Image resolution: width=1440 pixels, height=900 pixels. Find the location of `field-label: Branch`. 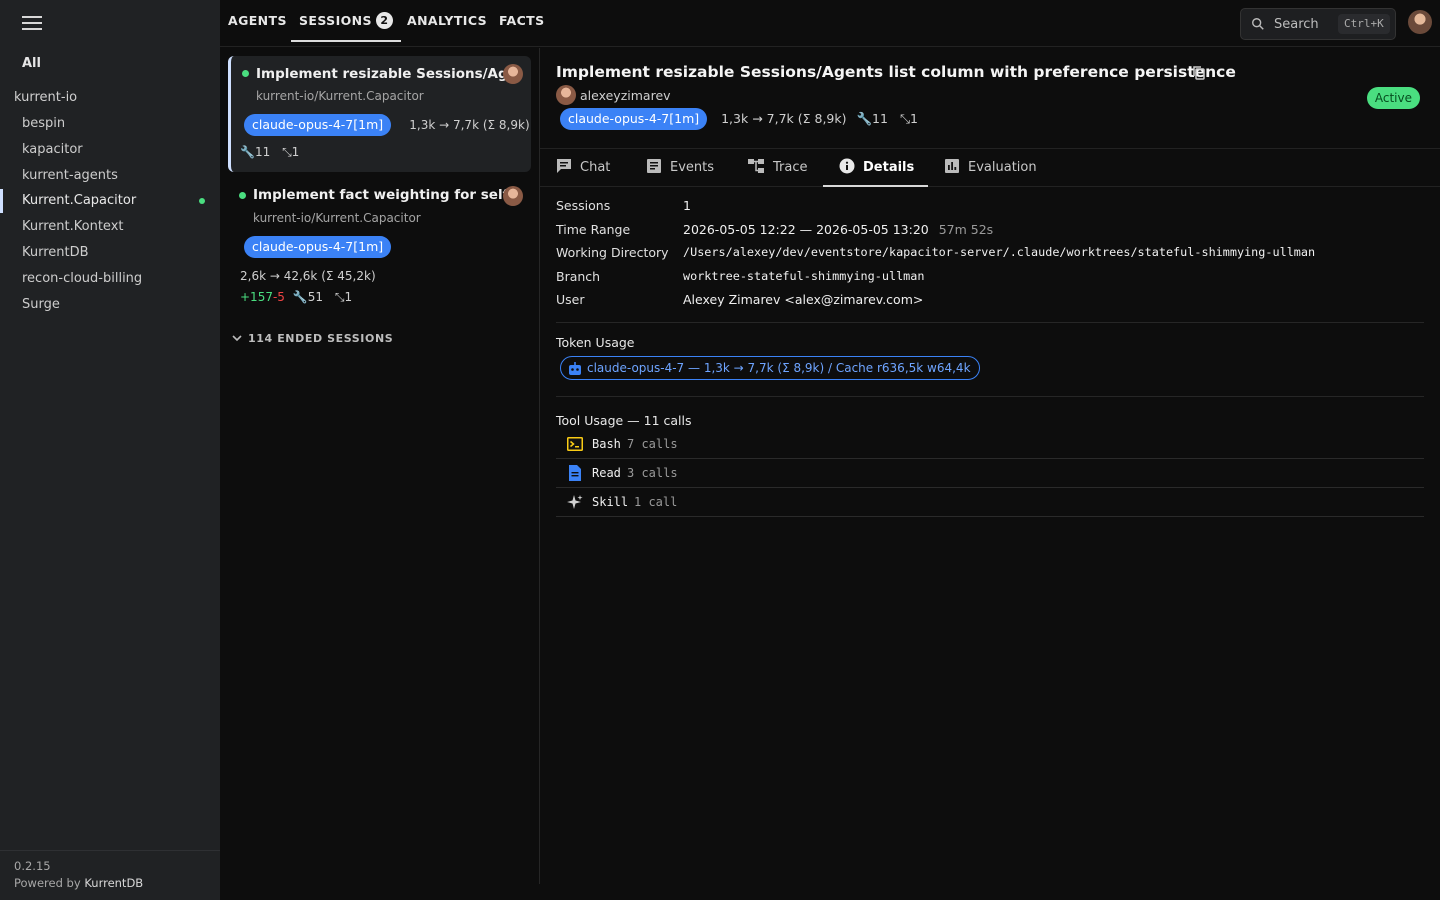

field-label: Branch is located at coordinates (578, 276).